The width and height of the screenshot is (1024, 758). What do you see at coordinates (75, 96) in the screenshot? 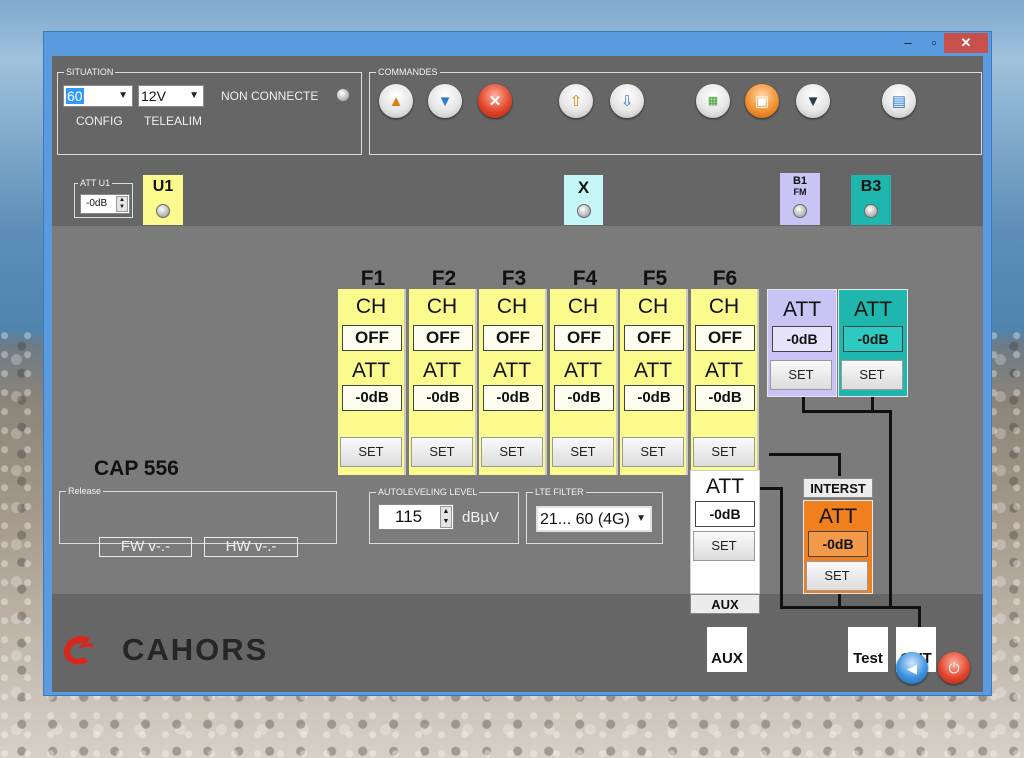
I see `config-value: 60` at bounding box center [75, 96].